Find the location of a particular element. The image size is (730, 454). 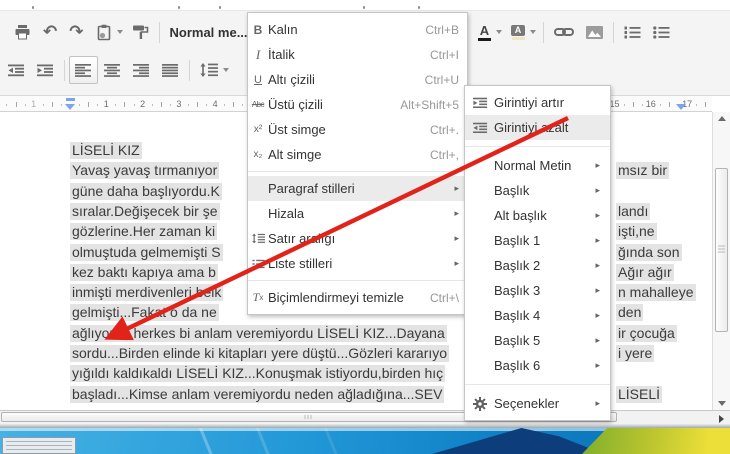

scroll-down-arrow-icon is located at coordinates (722, 403).